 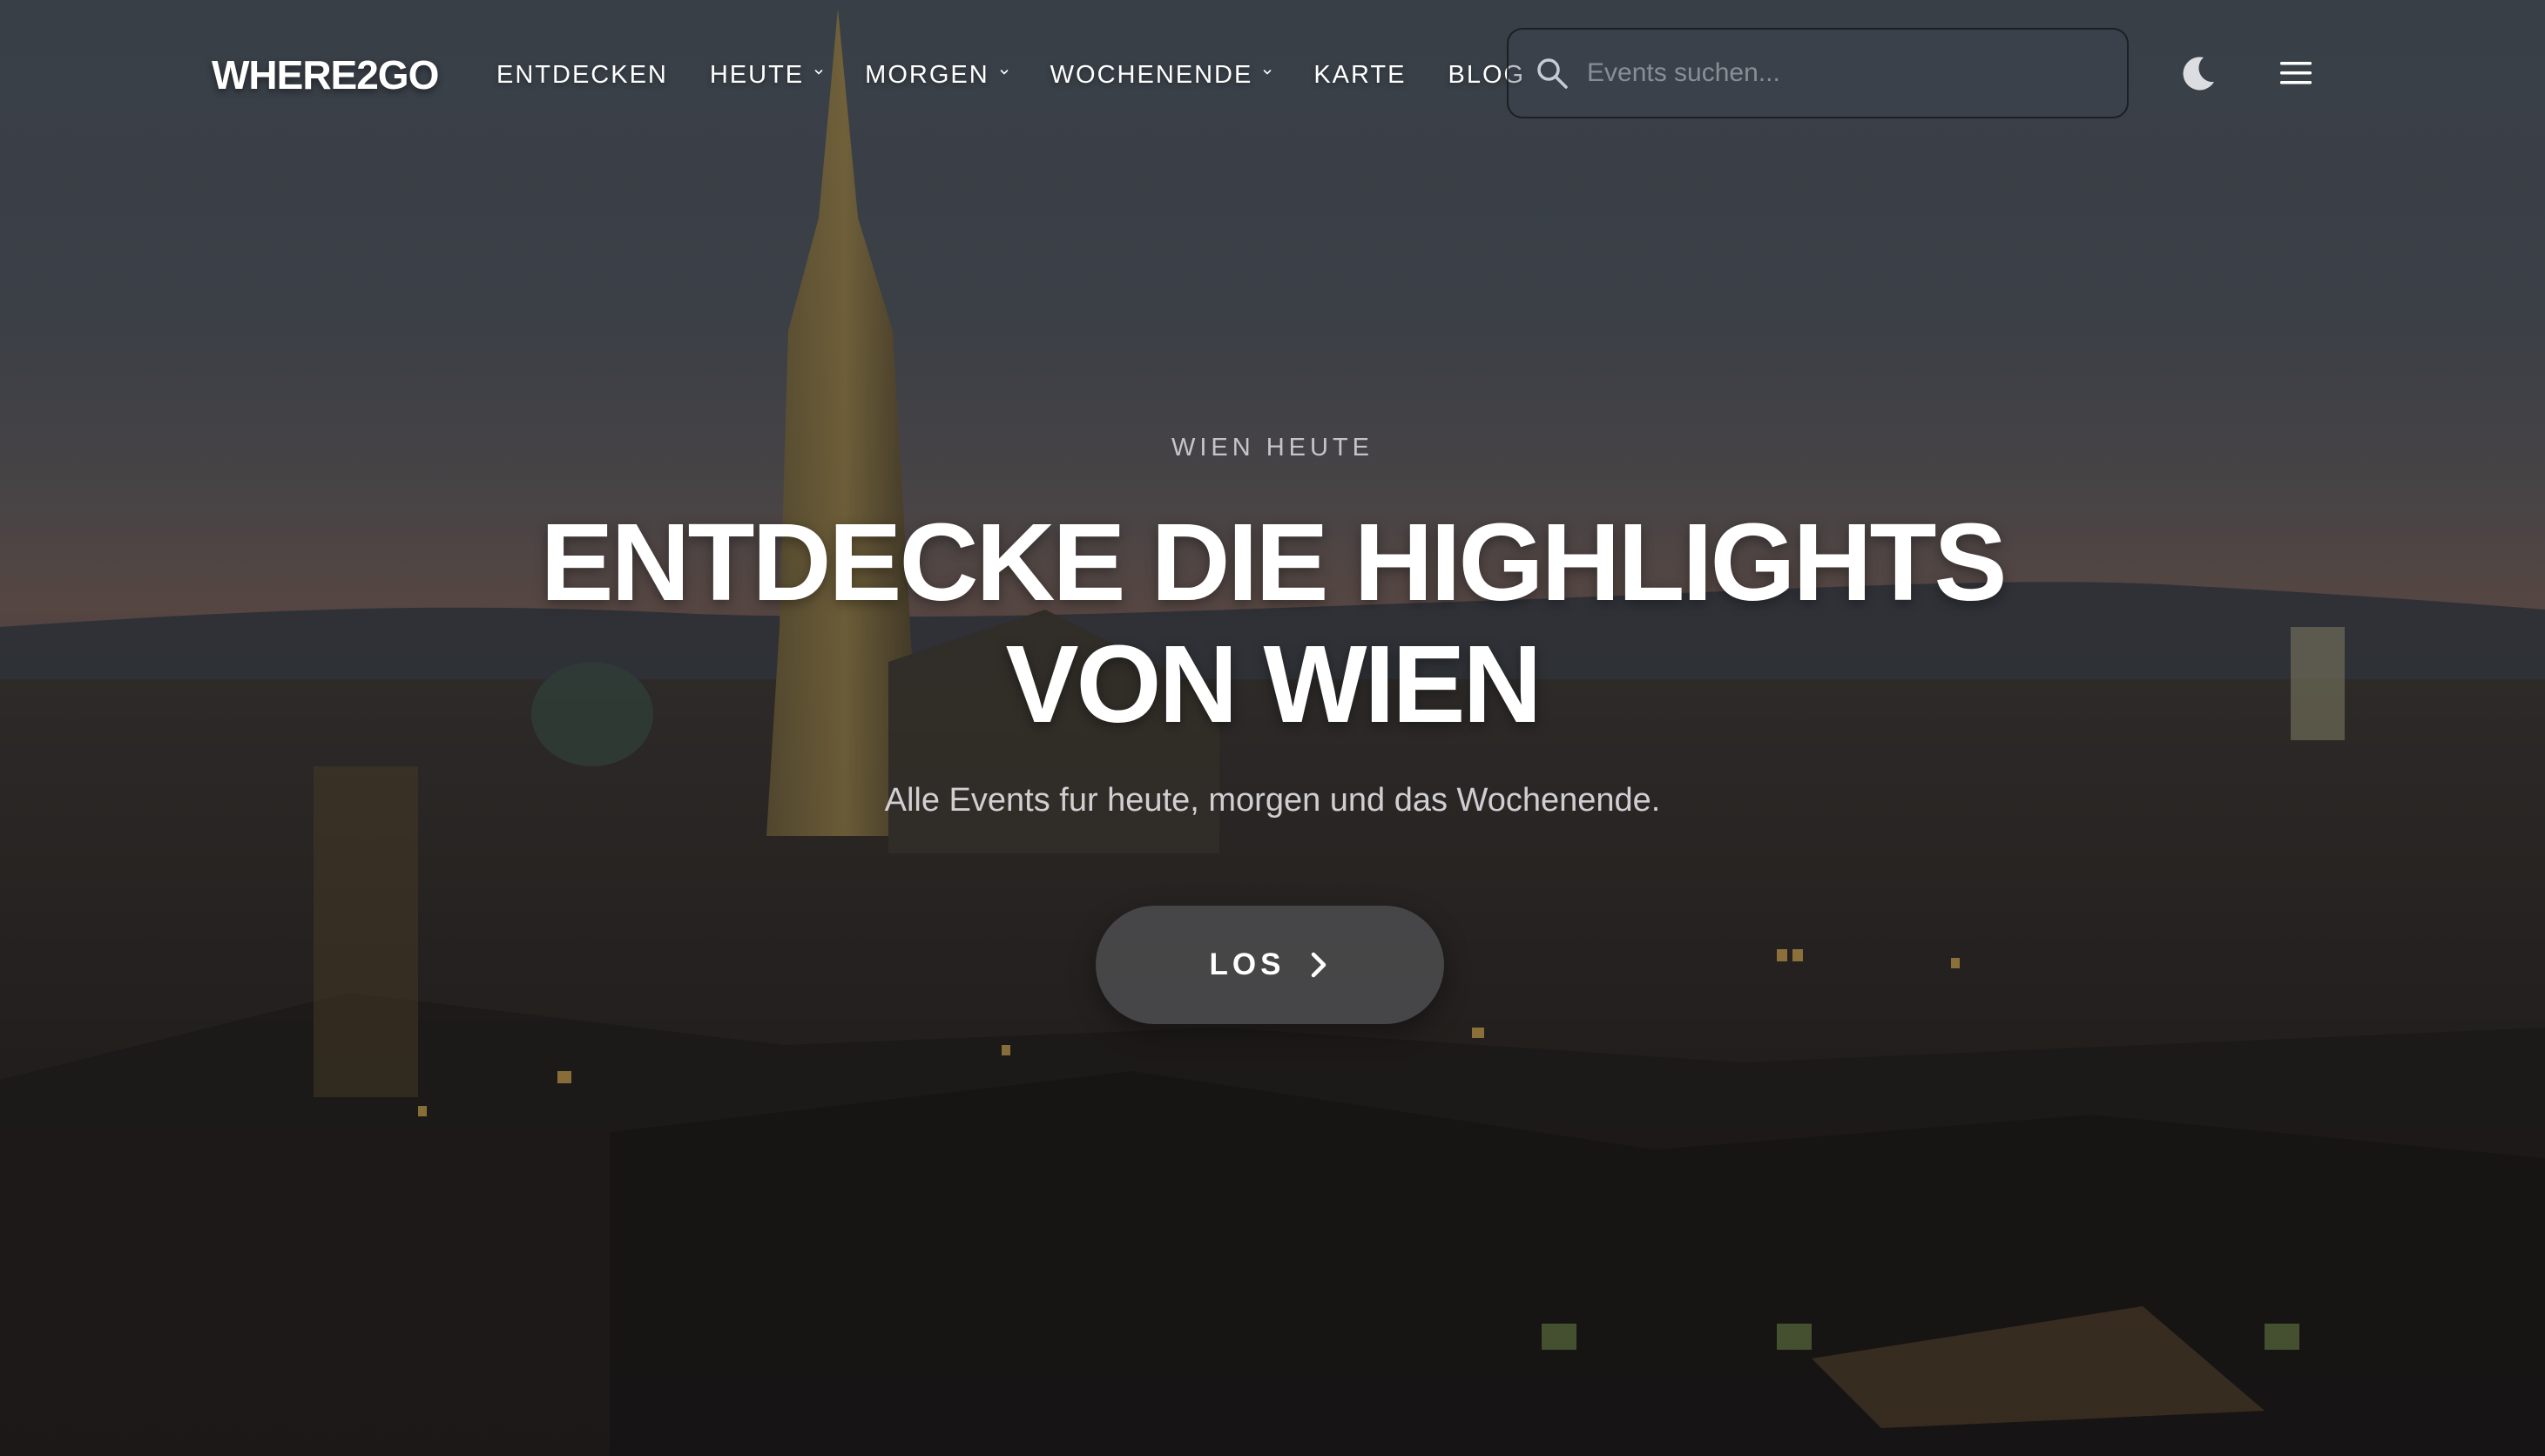 I want to click on nav-item-entdecken: ENTDECKEN, so click(x=582, y=75).